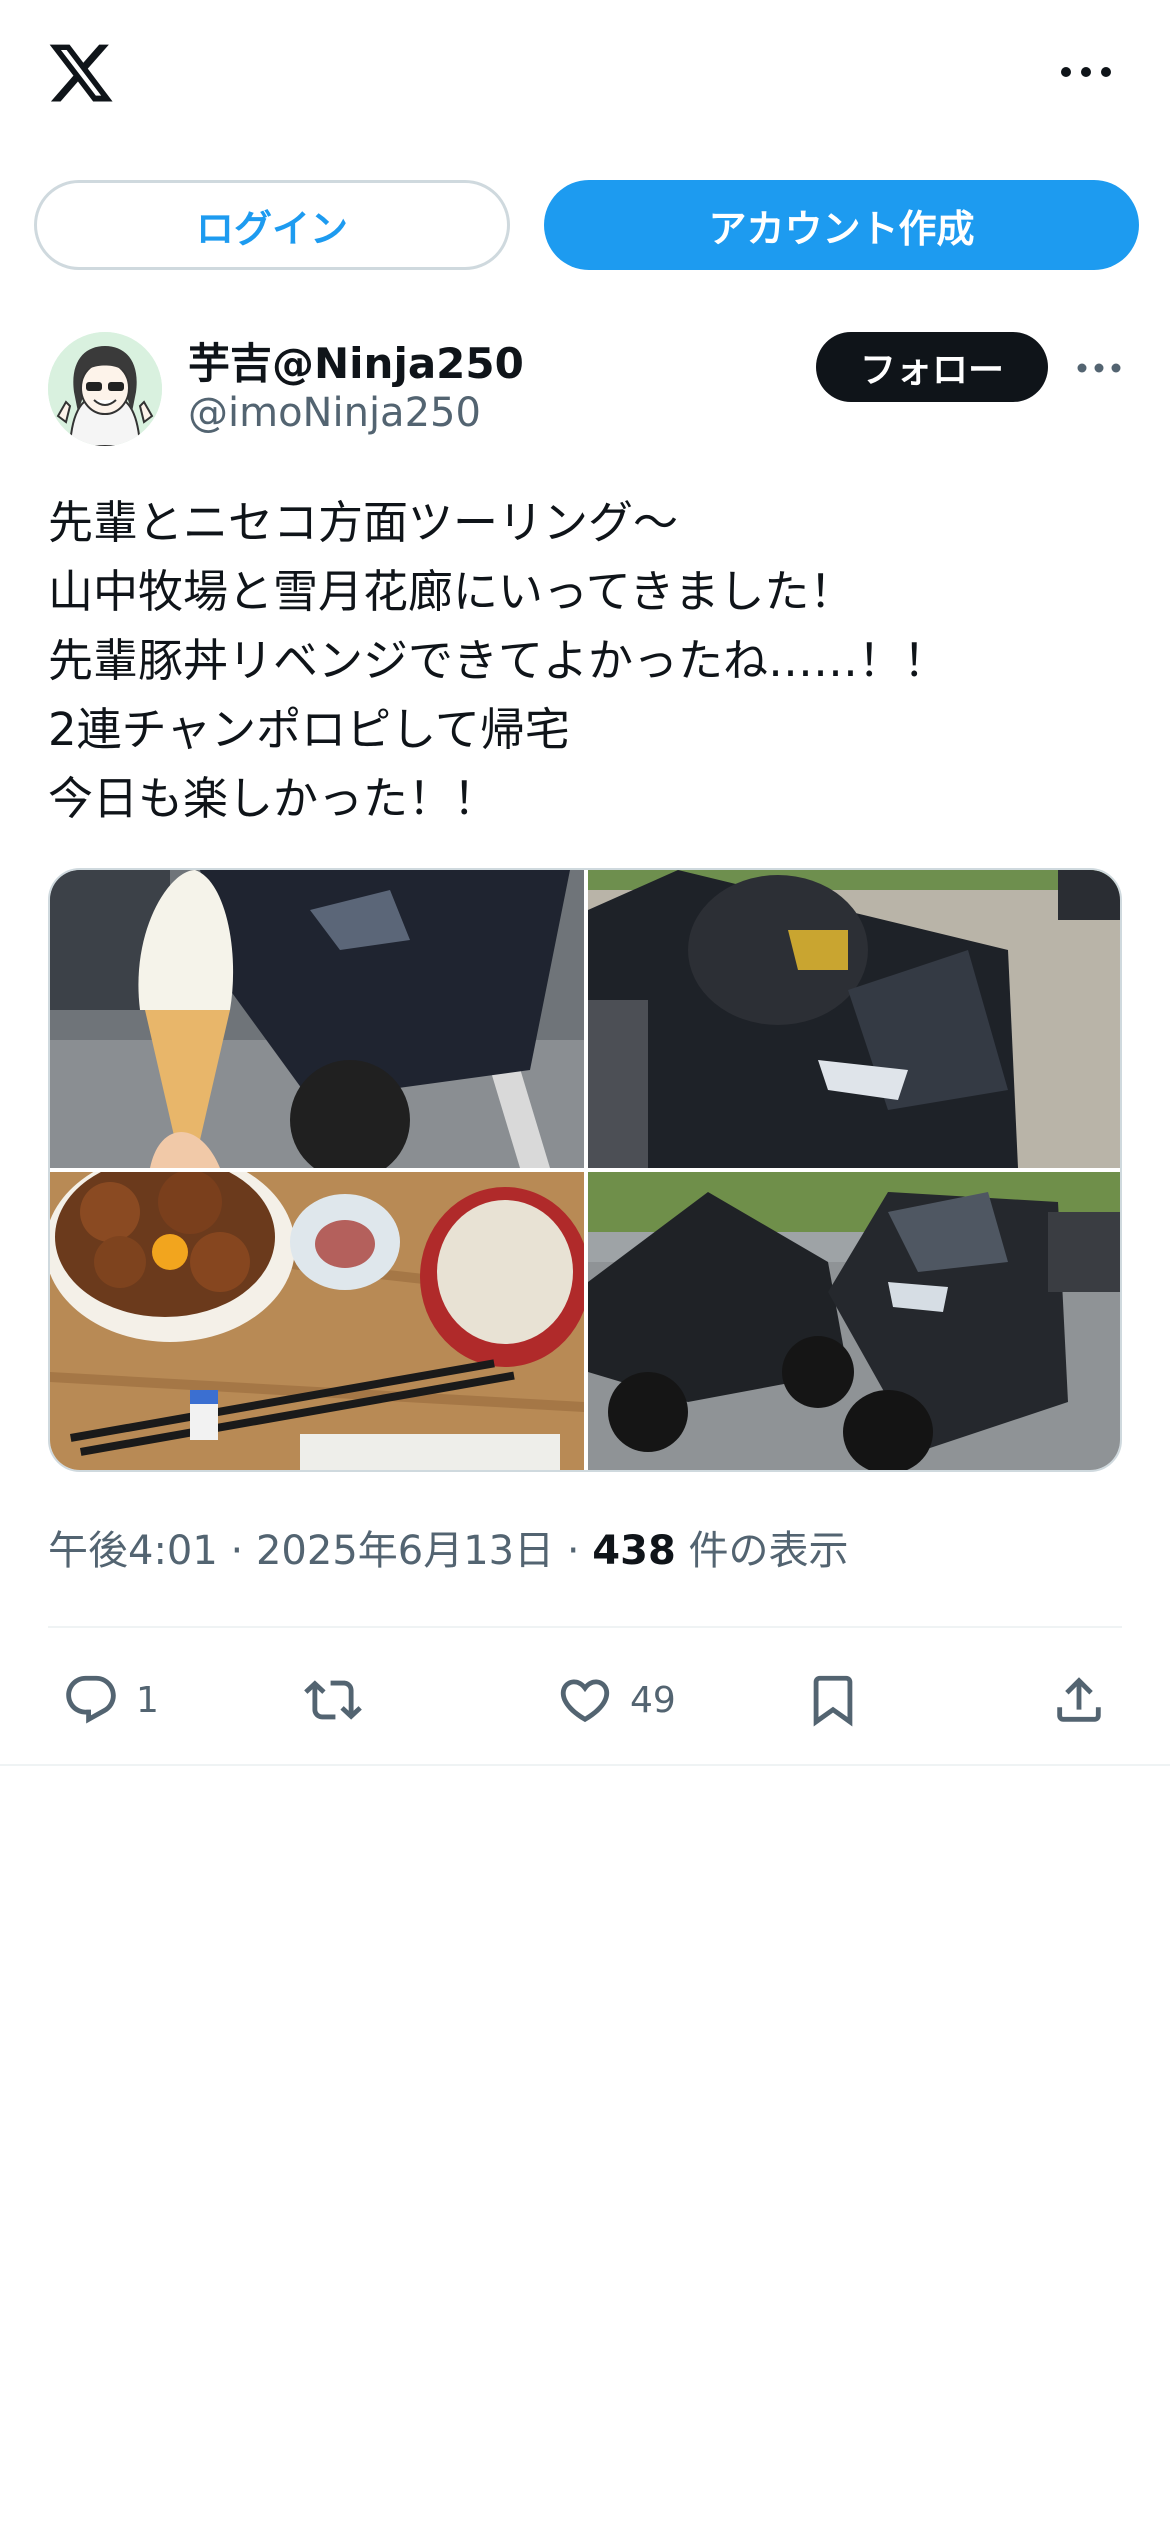 Image resolution: width=1170 pixels, height=2532 pixels. I want to click on bookmark-icon, so click(833, 1701).